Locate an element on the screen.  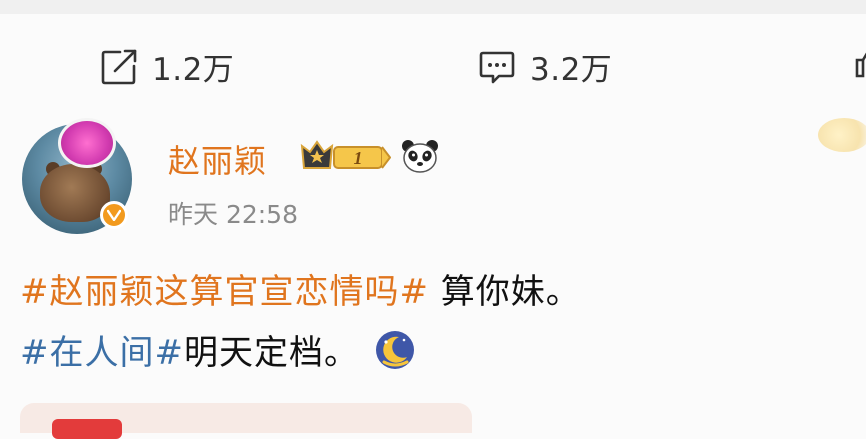
decoration-sticker is located at coordinates (842, 135).